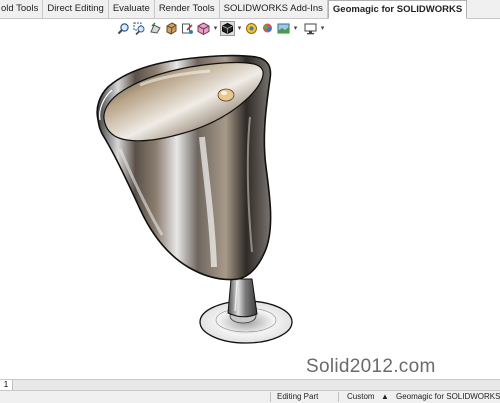 The height and width of the screenshot is (403, 500). Describe the element at coordinates (6, 385) in the screenshot. I see `model-tab: 1` at that location.